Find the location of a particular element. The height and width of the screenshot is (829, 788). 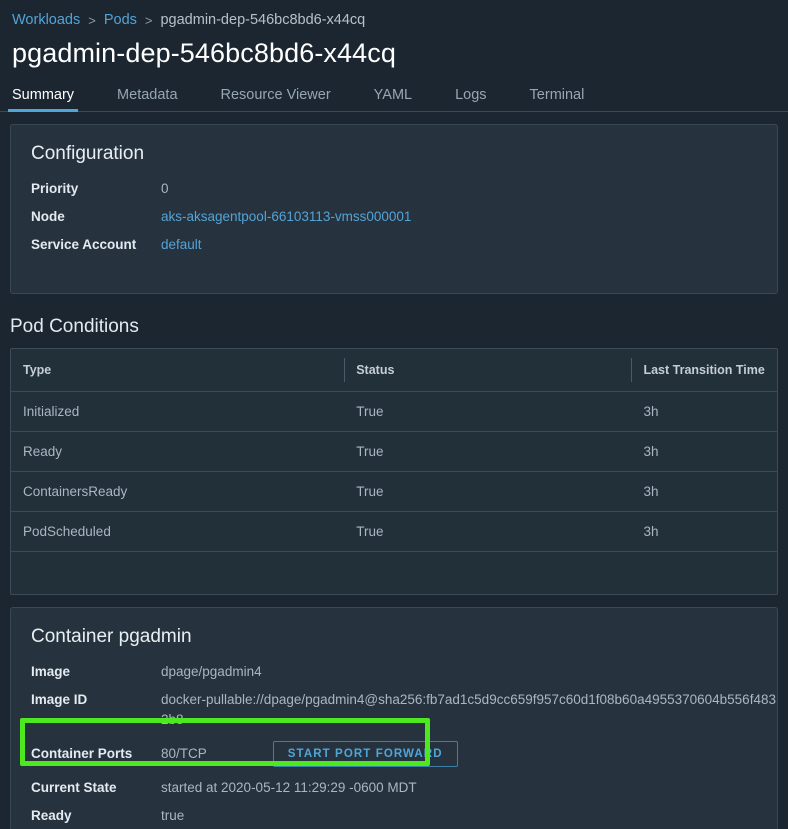

container-key-ports: Container Ports is located at coordinates (82, 753).